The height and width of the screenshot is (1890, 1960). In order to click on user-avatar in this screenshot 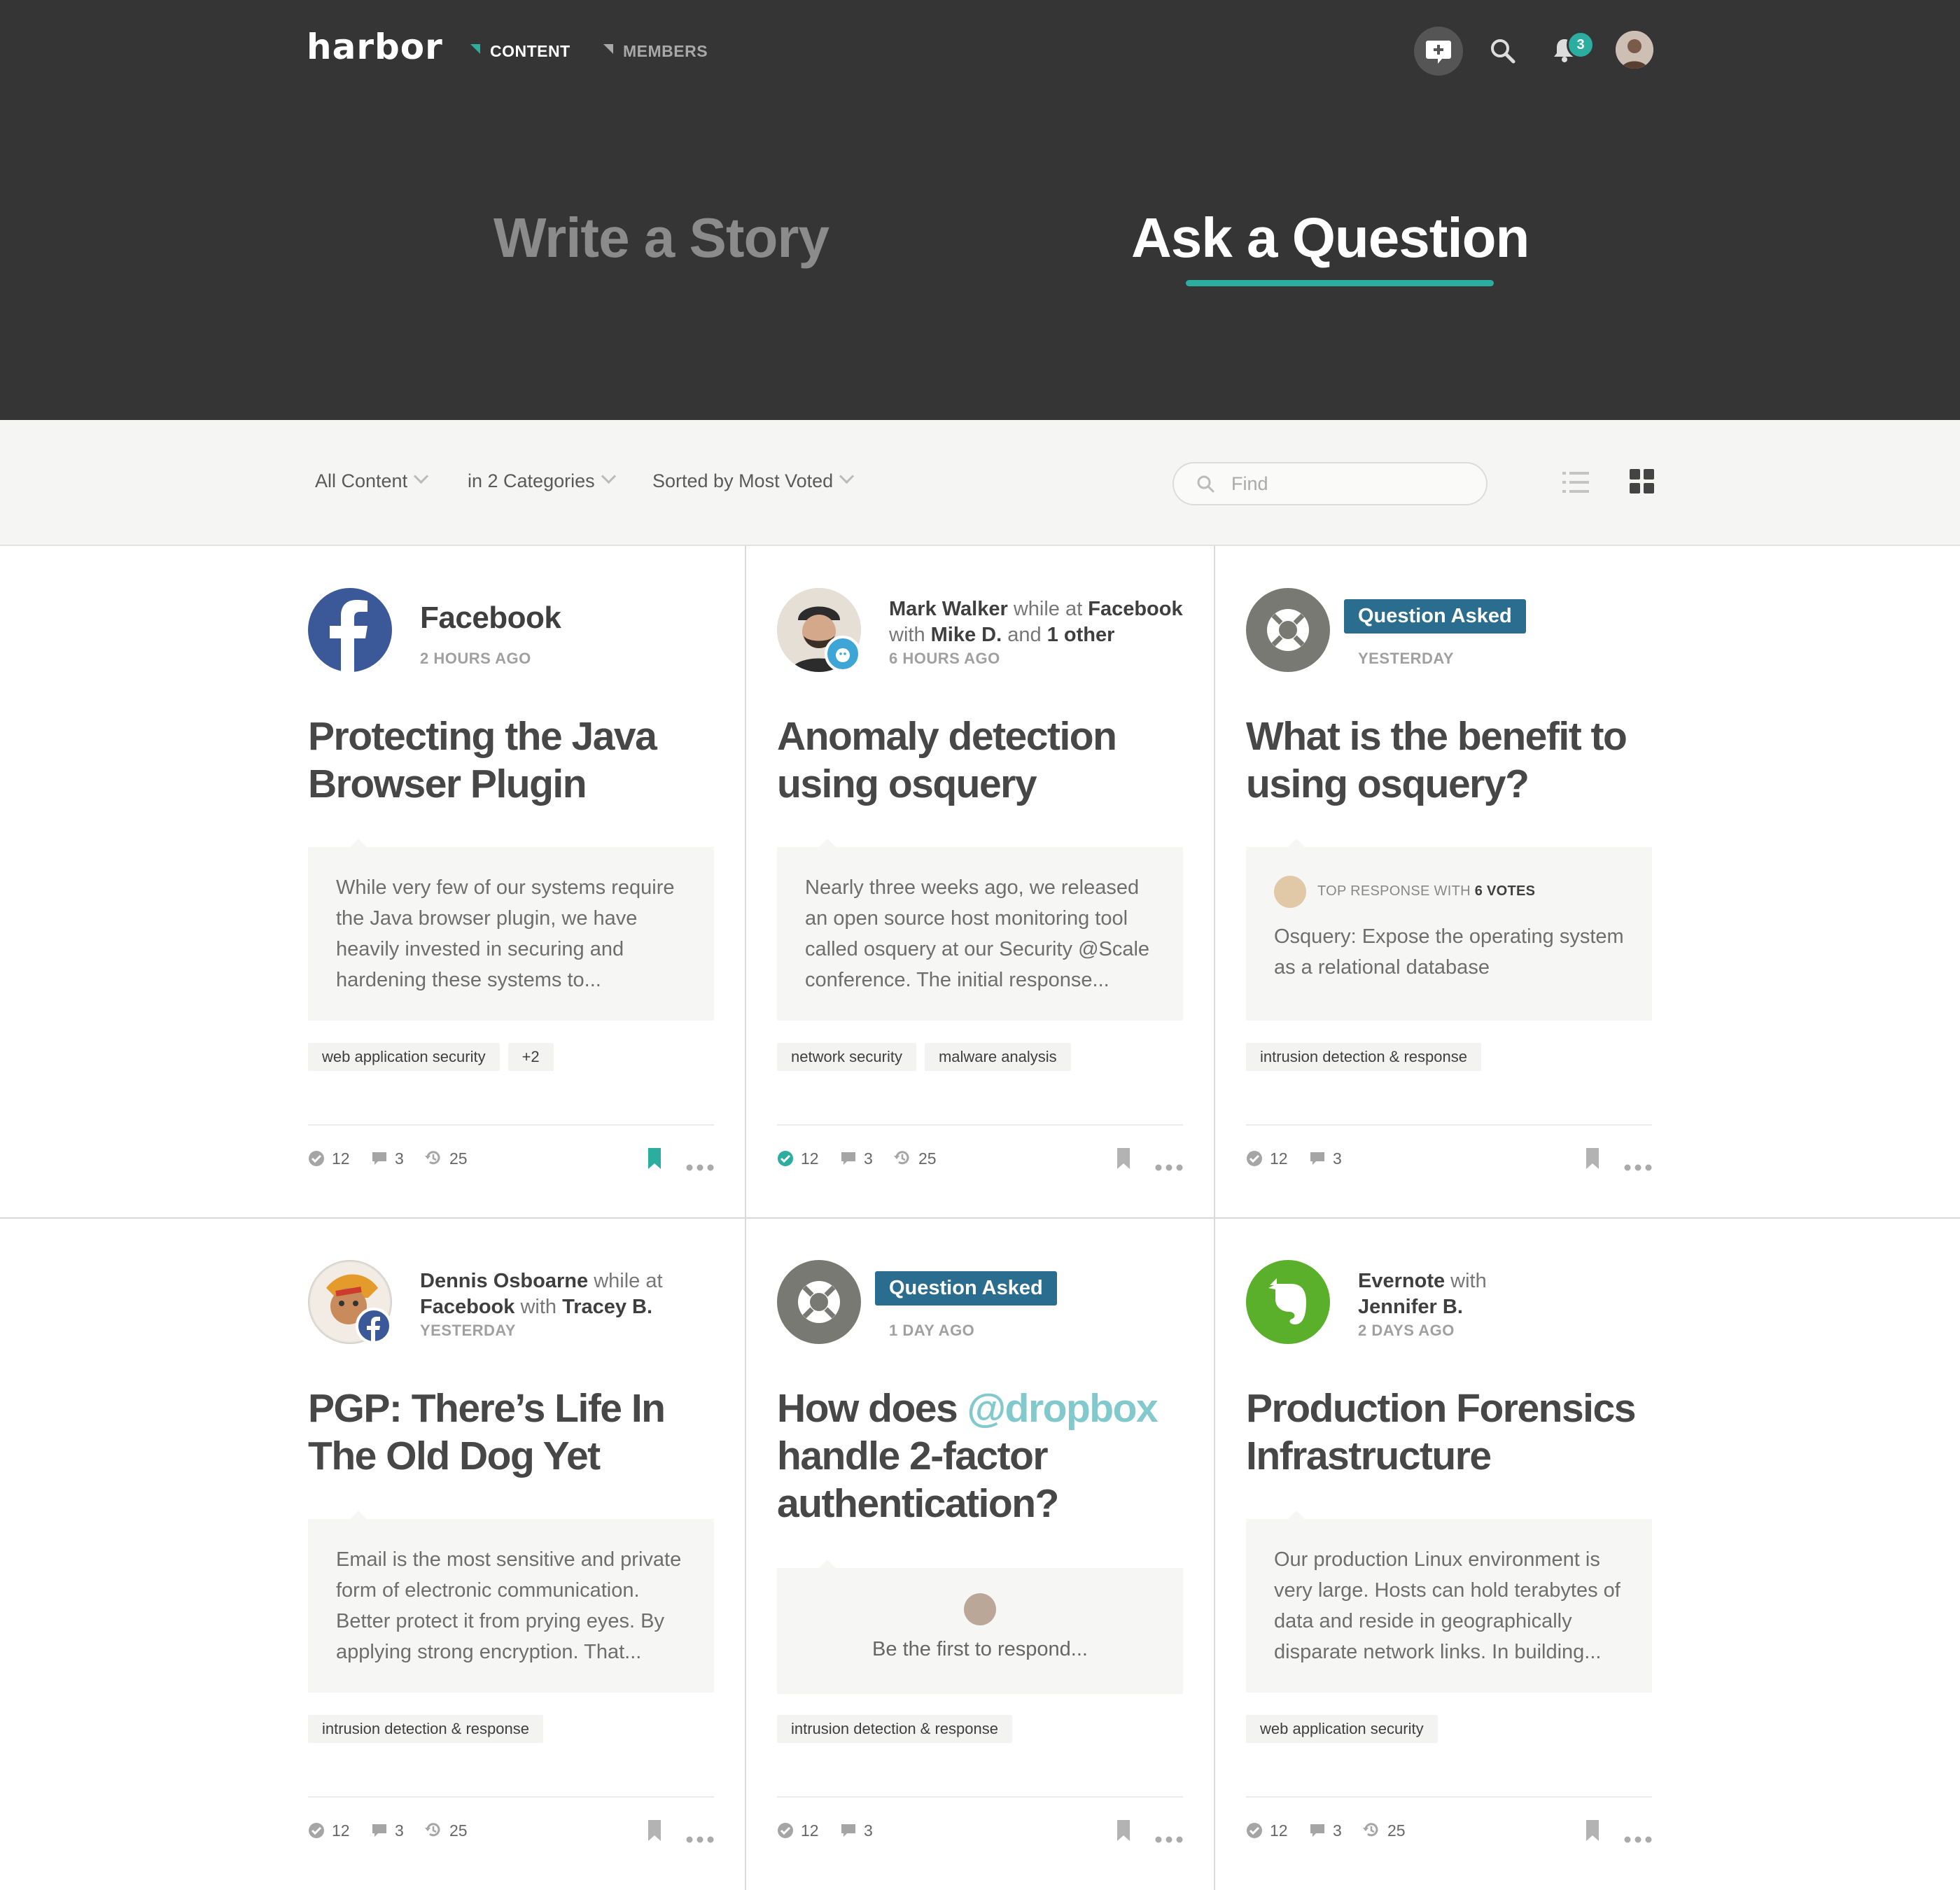, I will do `click(1634, 50)`.